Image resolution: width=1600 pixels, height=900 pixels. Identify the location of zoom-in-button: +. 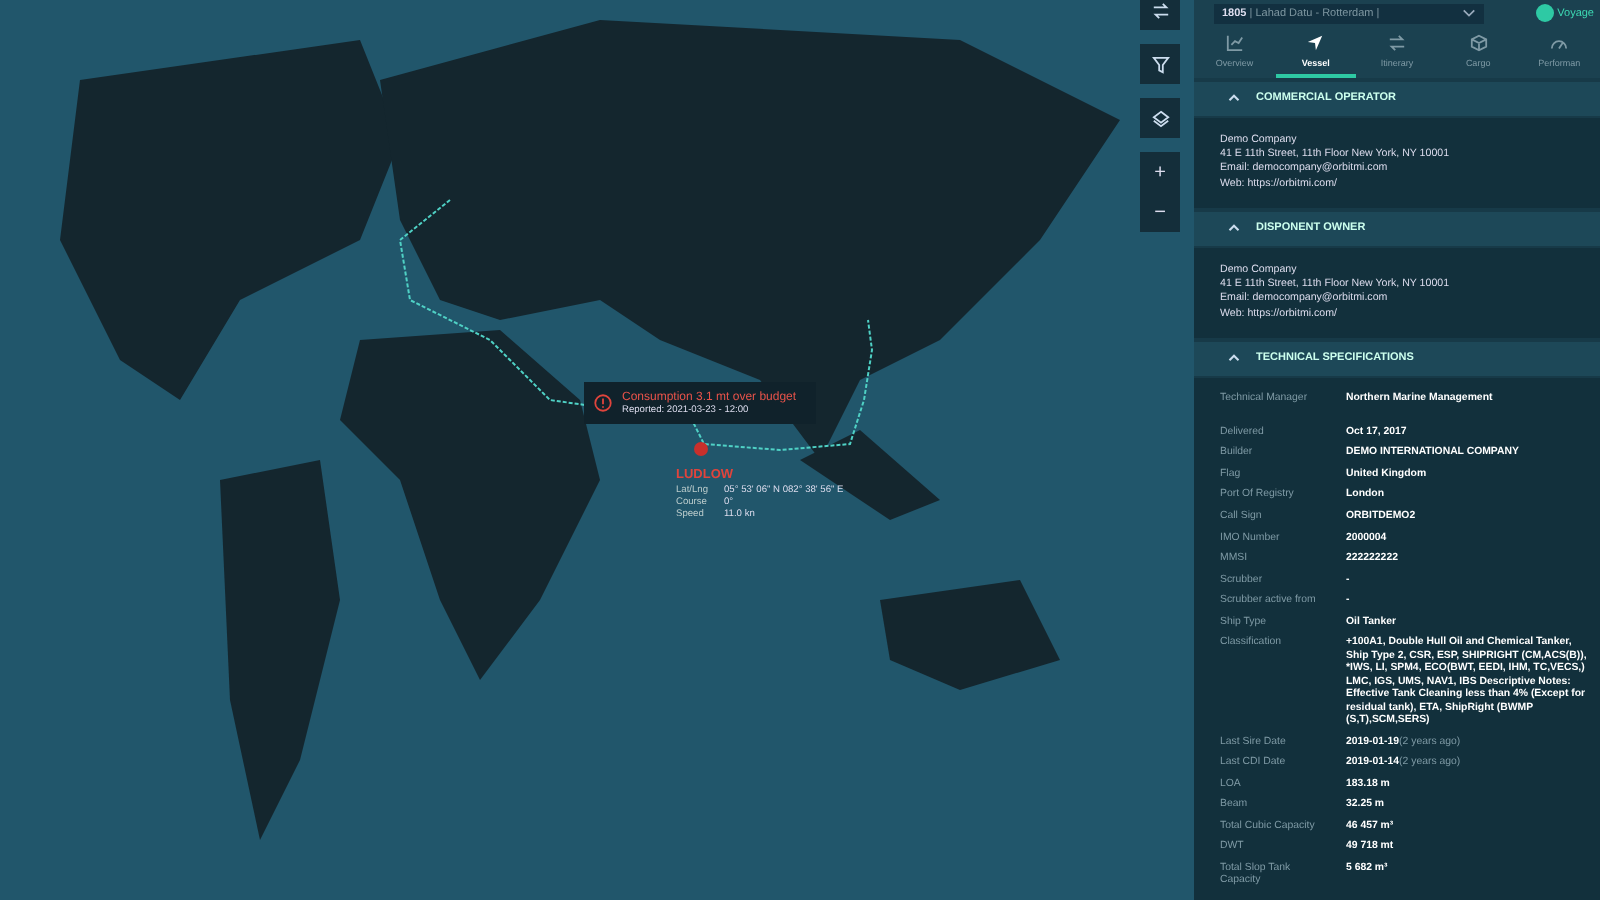
(1160, 172).